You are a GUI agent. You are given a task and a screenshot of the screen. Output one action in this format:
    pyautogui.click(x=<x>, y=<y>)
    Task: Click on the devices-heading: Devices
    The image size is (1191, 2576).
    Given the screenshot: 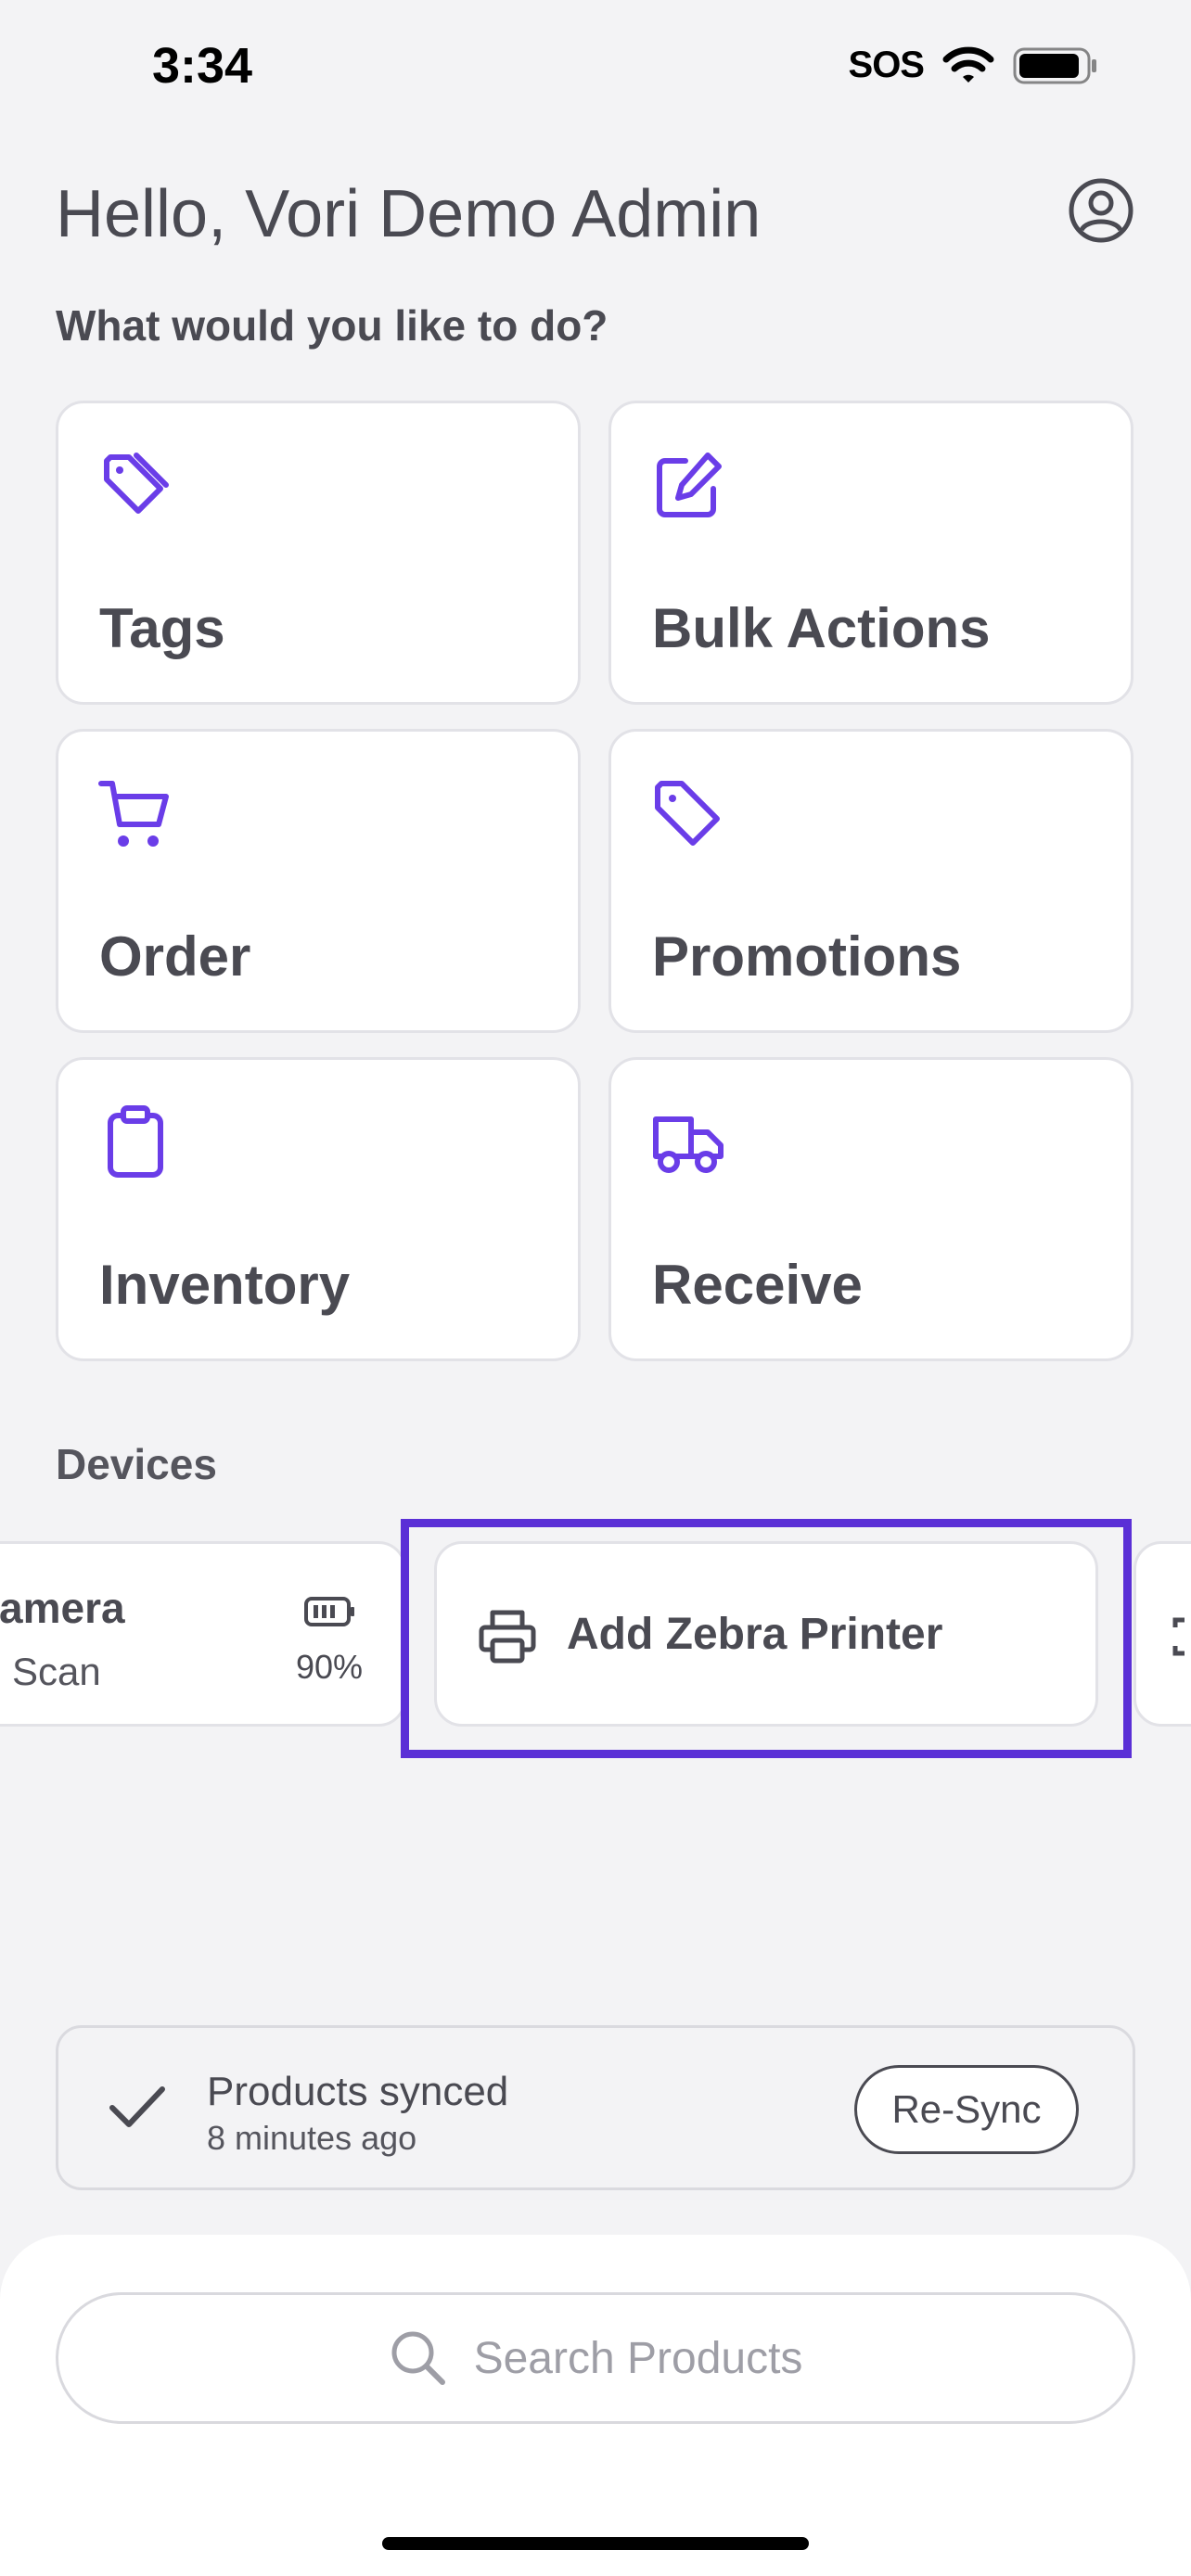 What is the action you would take?
    pyautogui.click(x=136, y=1464)
    